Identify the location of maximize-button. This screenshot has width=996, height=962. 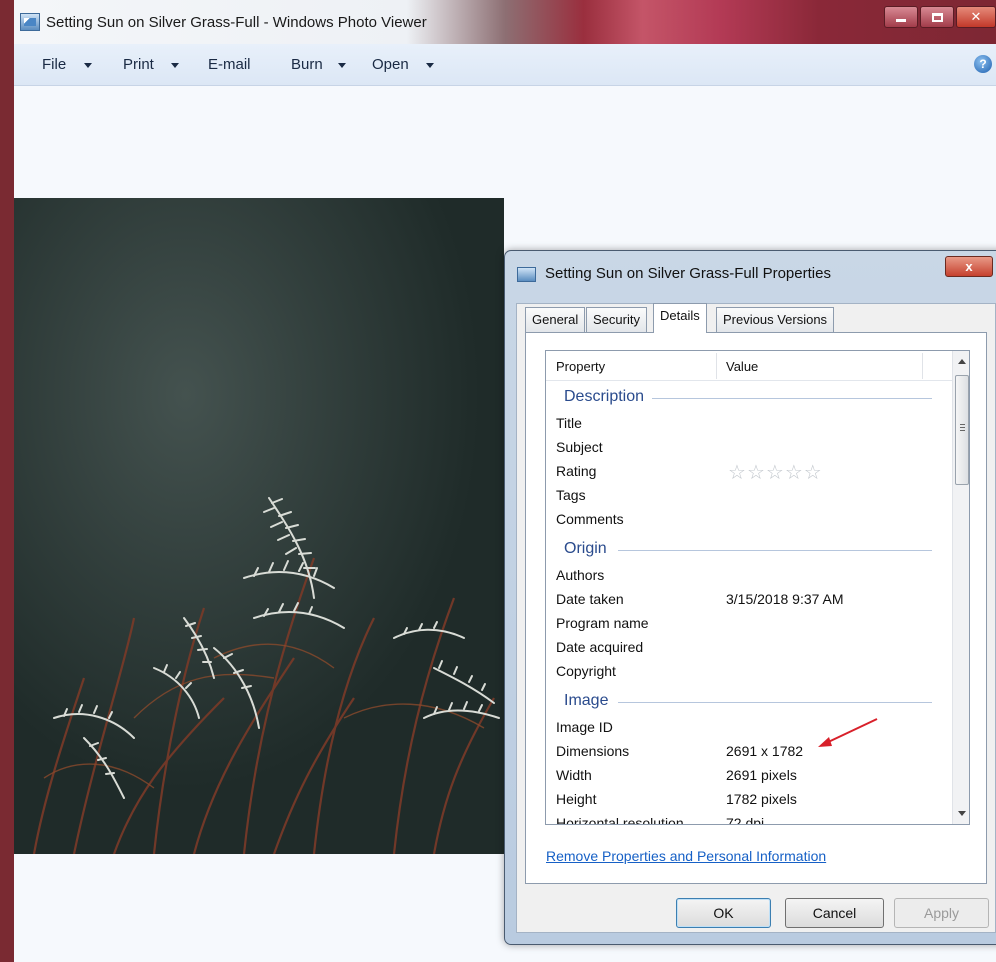
(937, 17).